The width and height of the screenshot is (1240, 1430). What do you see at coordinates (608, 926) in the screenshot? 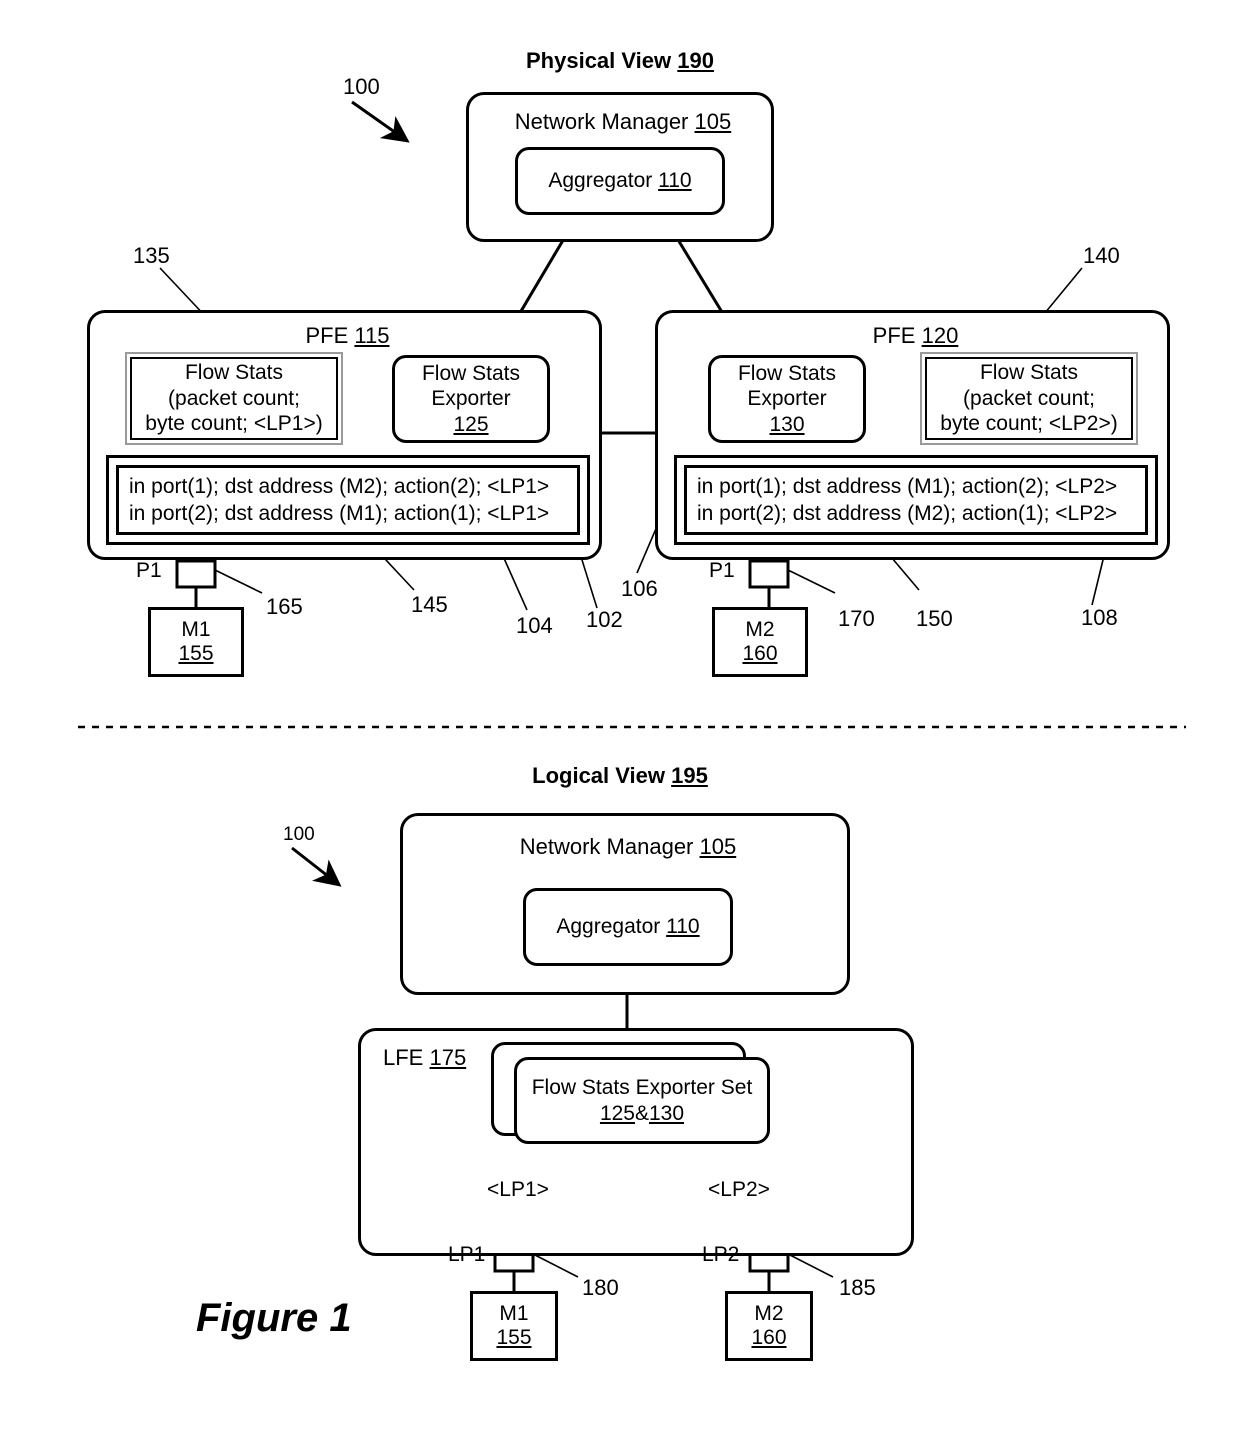
I see `aggregator-text-logical: Aggregator` at bounding box center [608, 926].